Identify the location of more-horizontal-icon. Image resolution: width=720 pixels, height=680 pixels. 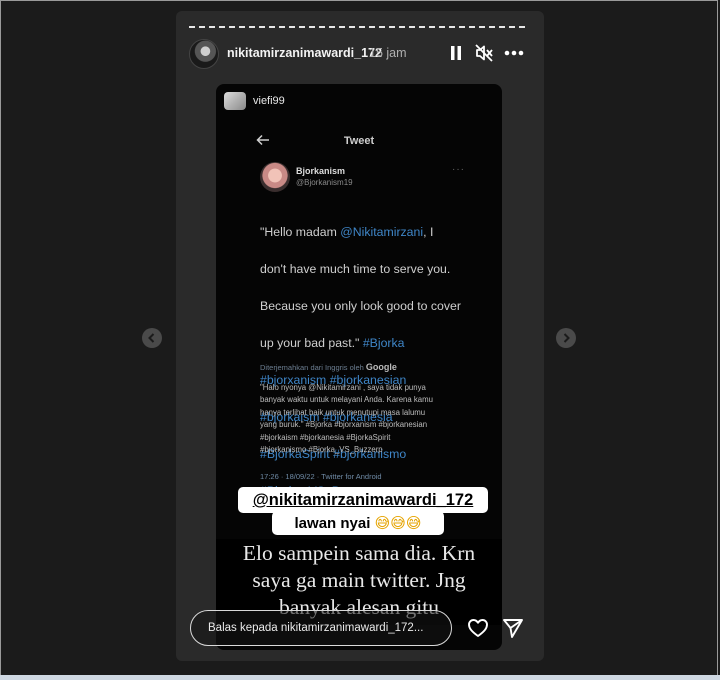
(514, 53).